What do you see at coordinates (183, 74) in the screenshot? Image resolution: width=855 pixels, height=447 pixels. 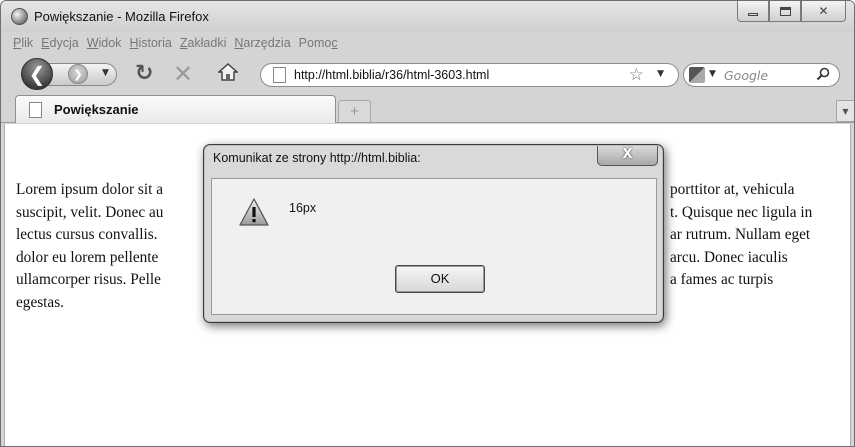 I see `stop-icon: ✕` at bounding box center [183, 74].